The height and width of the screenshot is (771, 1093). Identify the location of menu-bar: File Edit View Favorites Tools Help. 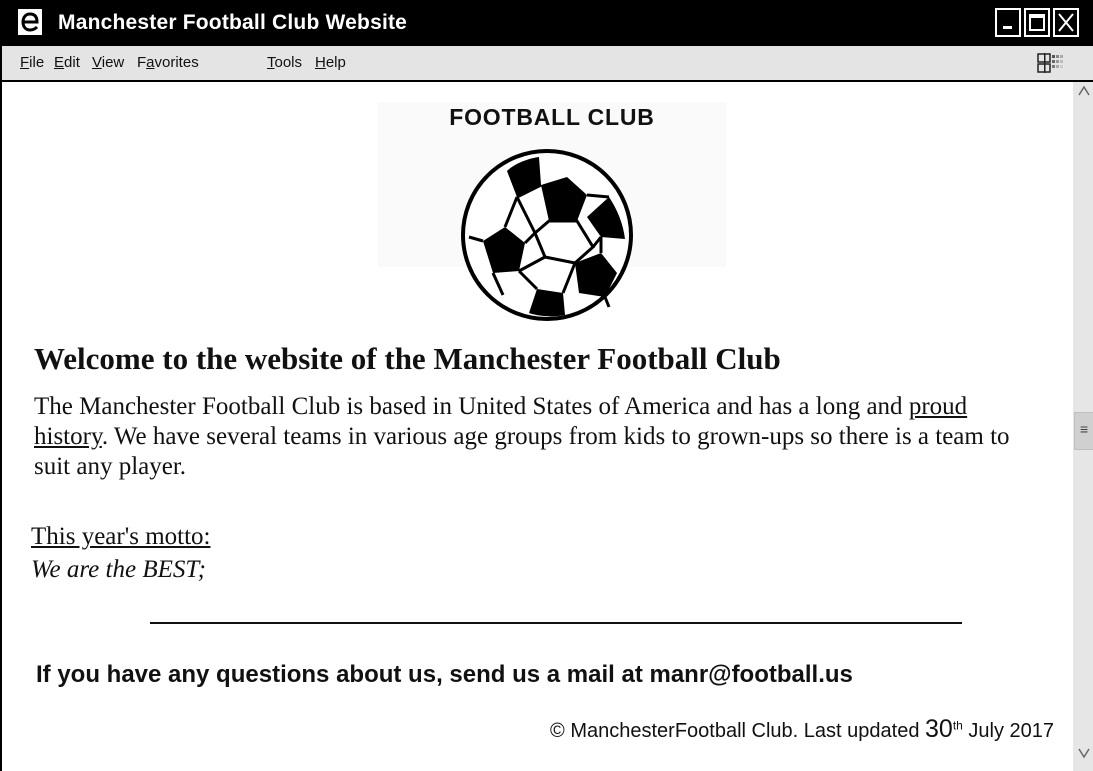
(547, 64).